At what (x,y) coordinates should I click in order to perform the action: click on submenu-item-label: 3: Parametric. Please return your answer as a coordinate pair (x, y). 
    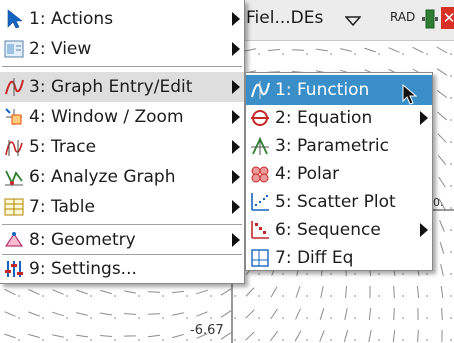
    Looking at the image, I should click on (332, 146).